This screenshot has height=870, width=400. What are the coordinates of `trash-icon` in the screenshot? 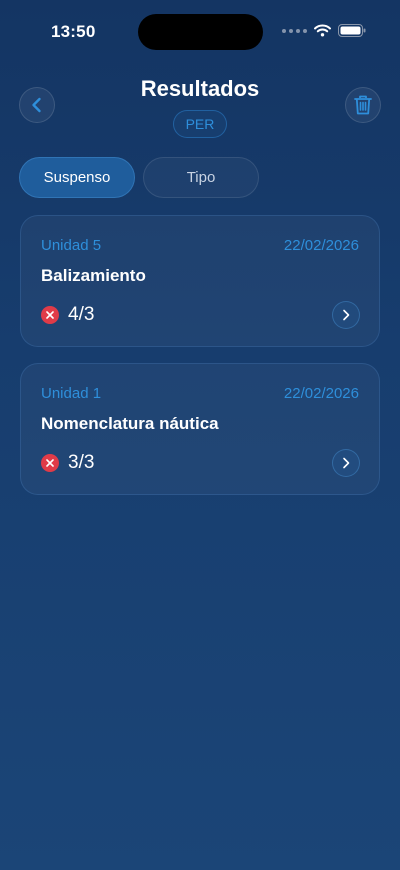 It's located at (363, 105).